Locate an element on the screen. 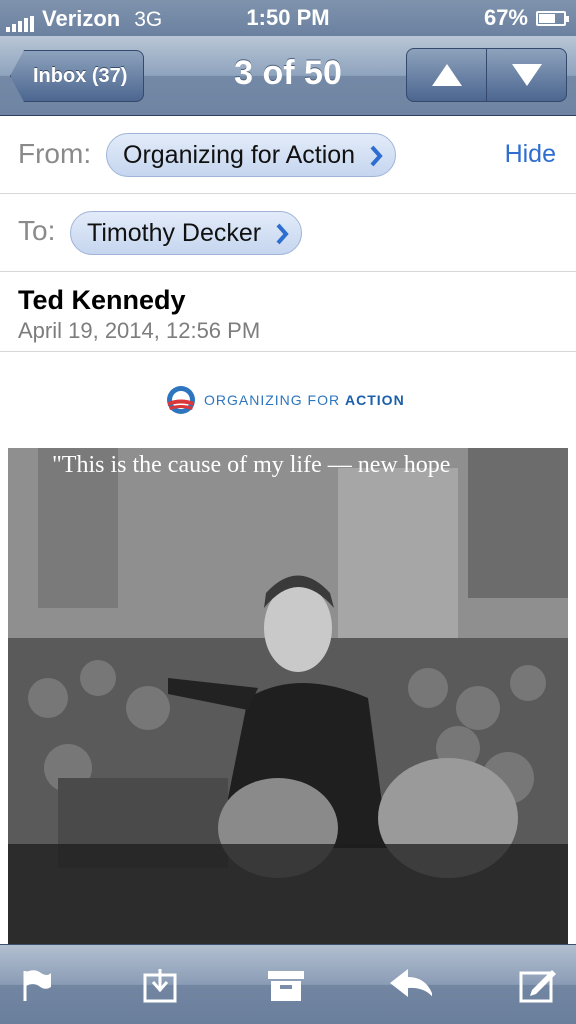  logo-text-prefix: ORGANIZING FOR is located at coordinates (272, 400).